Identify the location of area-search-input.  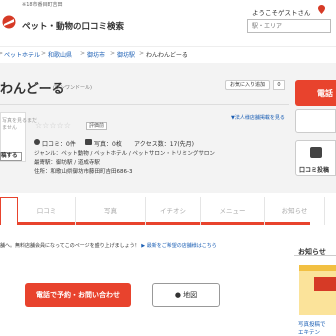
(289, 26).